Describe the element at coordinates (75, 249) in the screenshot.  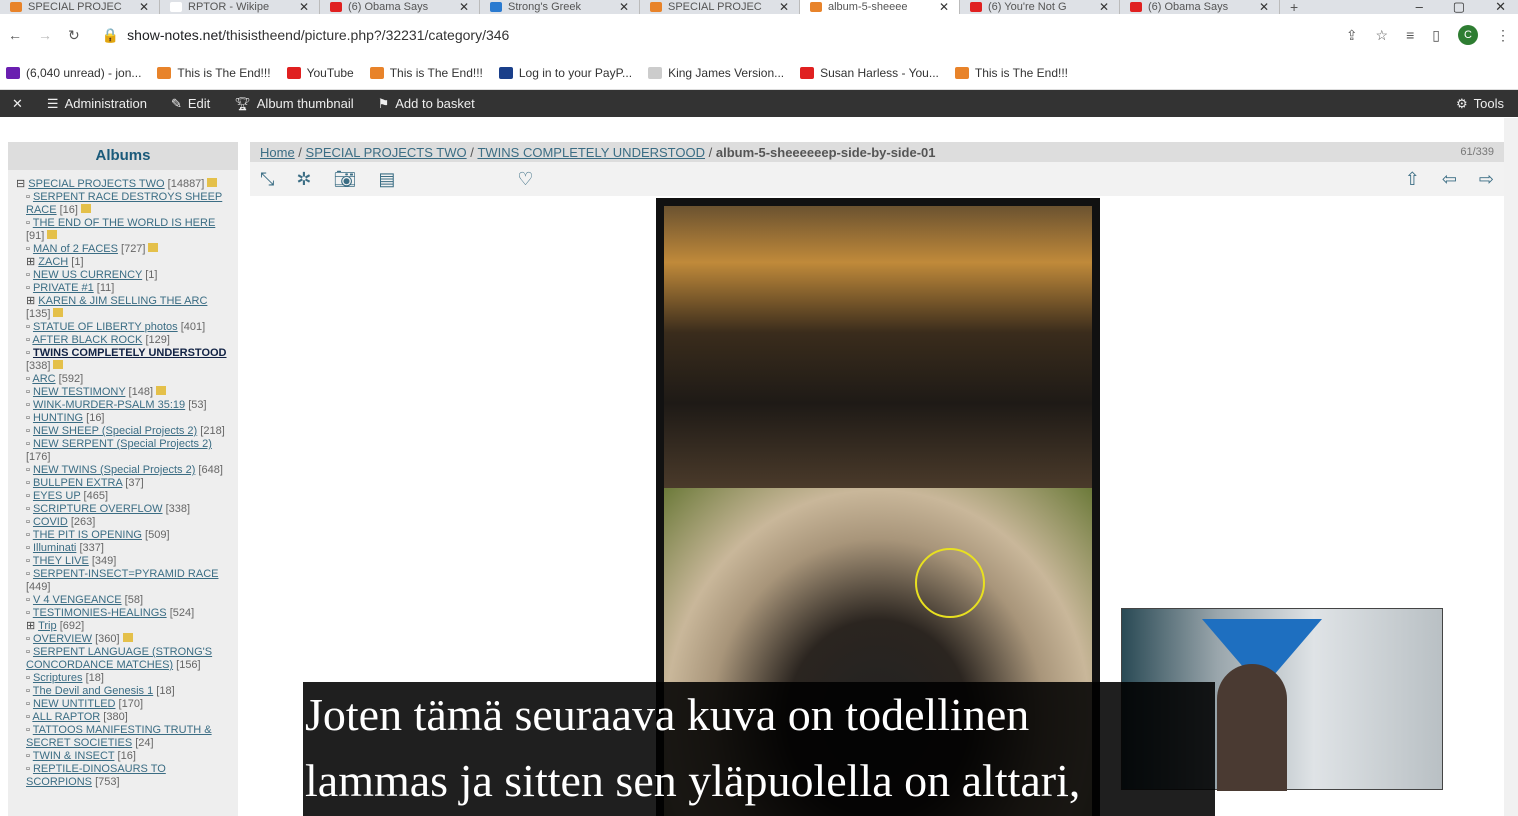
I see `album-link: MAN of 2 FACES` at that location.